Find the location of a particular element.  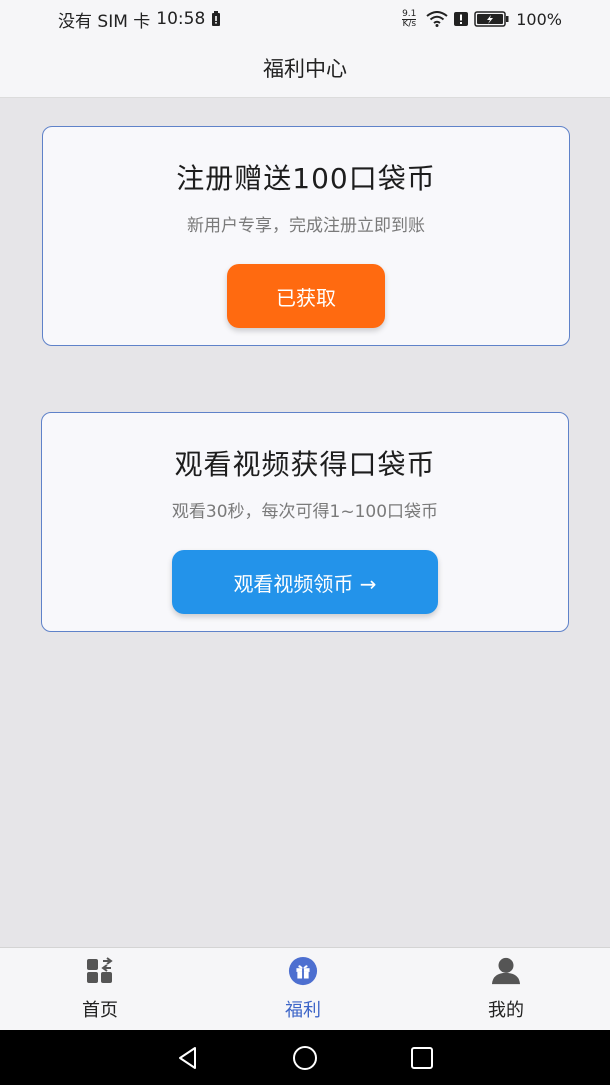

bottom-tab-bar: 首页 福利 我的 is located at coordinates (305, 988).